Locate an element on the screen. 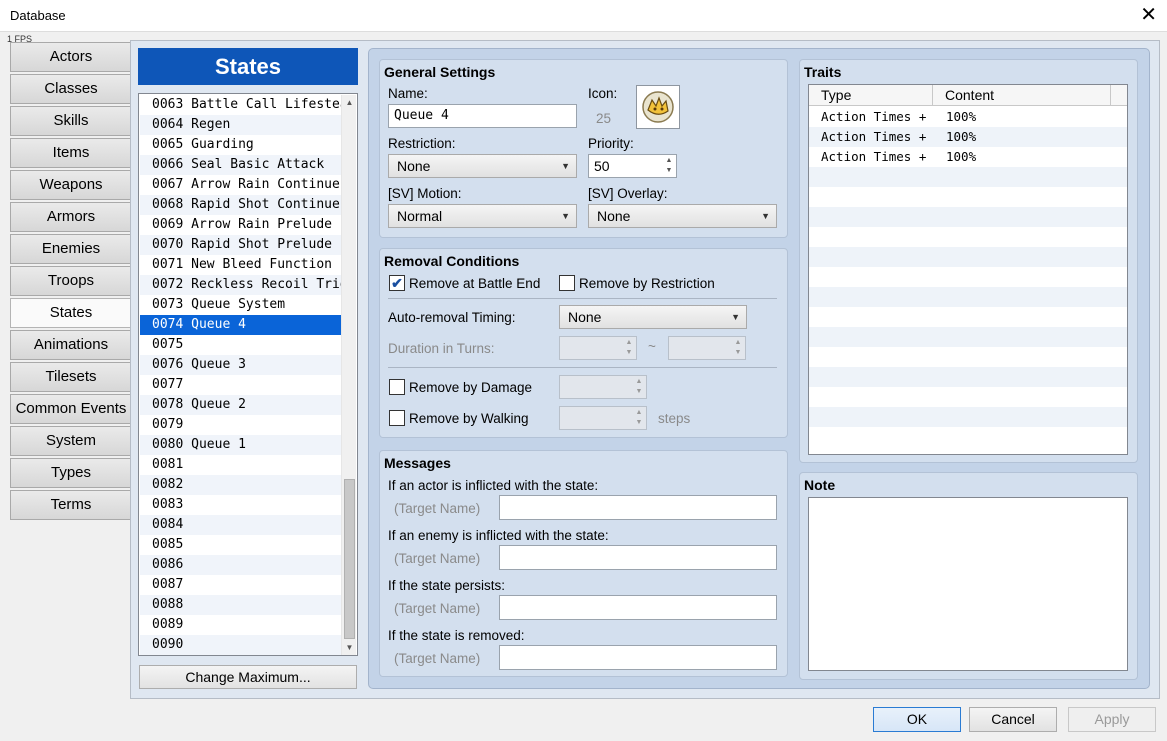  note-textarea is located at coordinates (968, 584).